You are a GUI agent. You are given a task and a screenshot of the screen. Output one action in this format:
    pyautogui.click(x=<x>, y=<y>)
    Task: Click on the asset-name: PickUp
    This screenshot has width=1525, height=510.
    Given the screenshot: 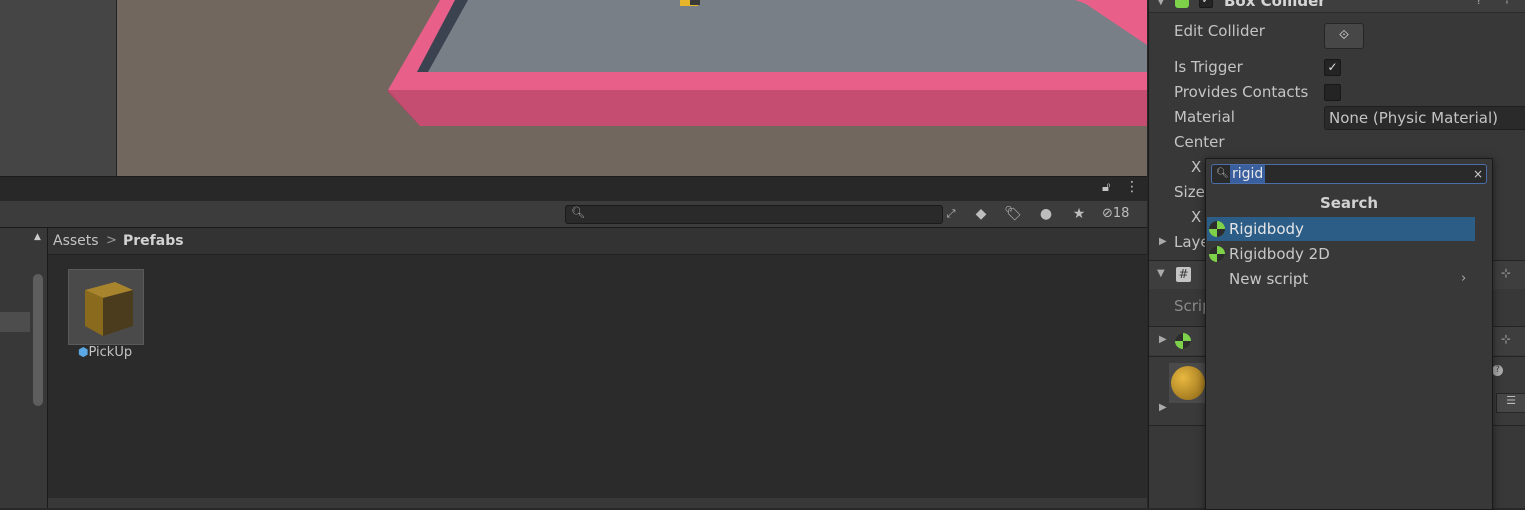 What is the action you would take?
    pyautogui.click(x=110, y=352)
    